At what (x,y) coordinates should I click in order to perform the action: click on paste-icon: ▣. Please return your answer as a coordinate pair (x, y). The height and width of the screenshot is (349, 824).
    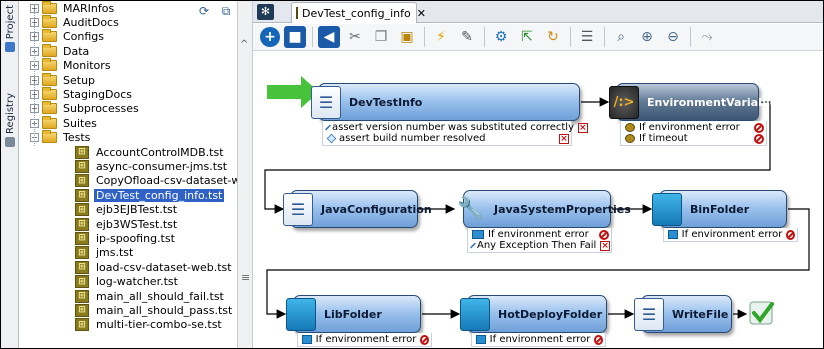
    Looking at the image, I should click on (407, 37).